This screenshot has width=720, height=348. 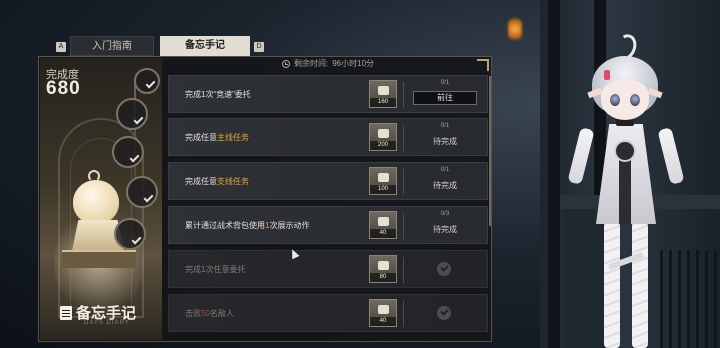 I want to click on notebook-icon, so click(x=66, y=312).